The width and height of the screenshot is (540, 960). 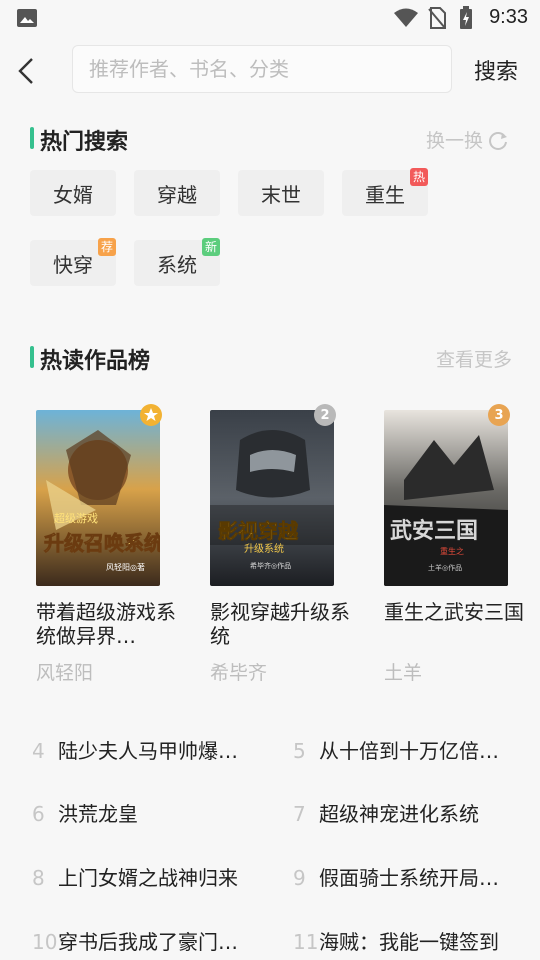 What do you see at coordinates (406, 17) in the screenshot?
I see `wifi-icon` at bounding box center [406, 17].